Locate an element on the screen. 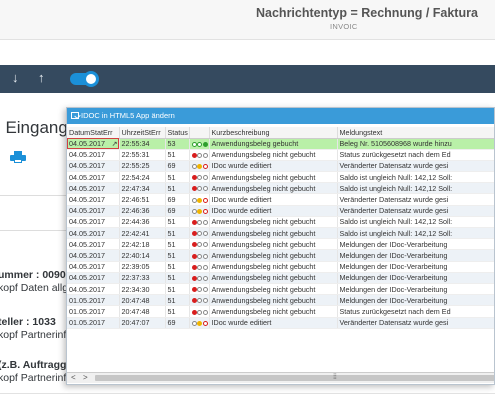  cell-time: 22:55:25 is located at coordinates (142, 166).